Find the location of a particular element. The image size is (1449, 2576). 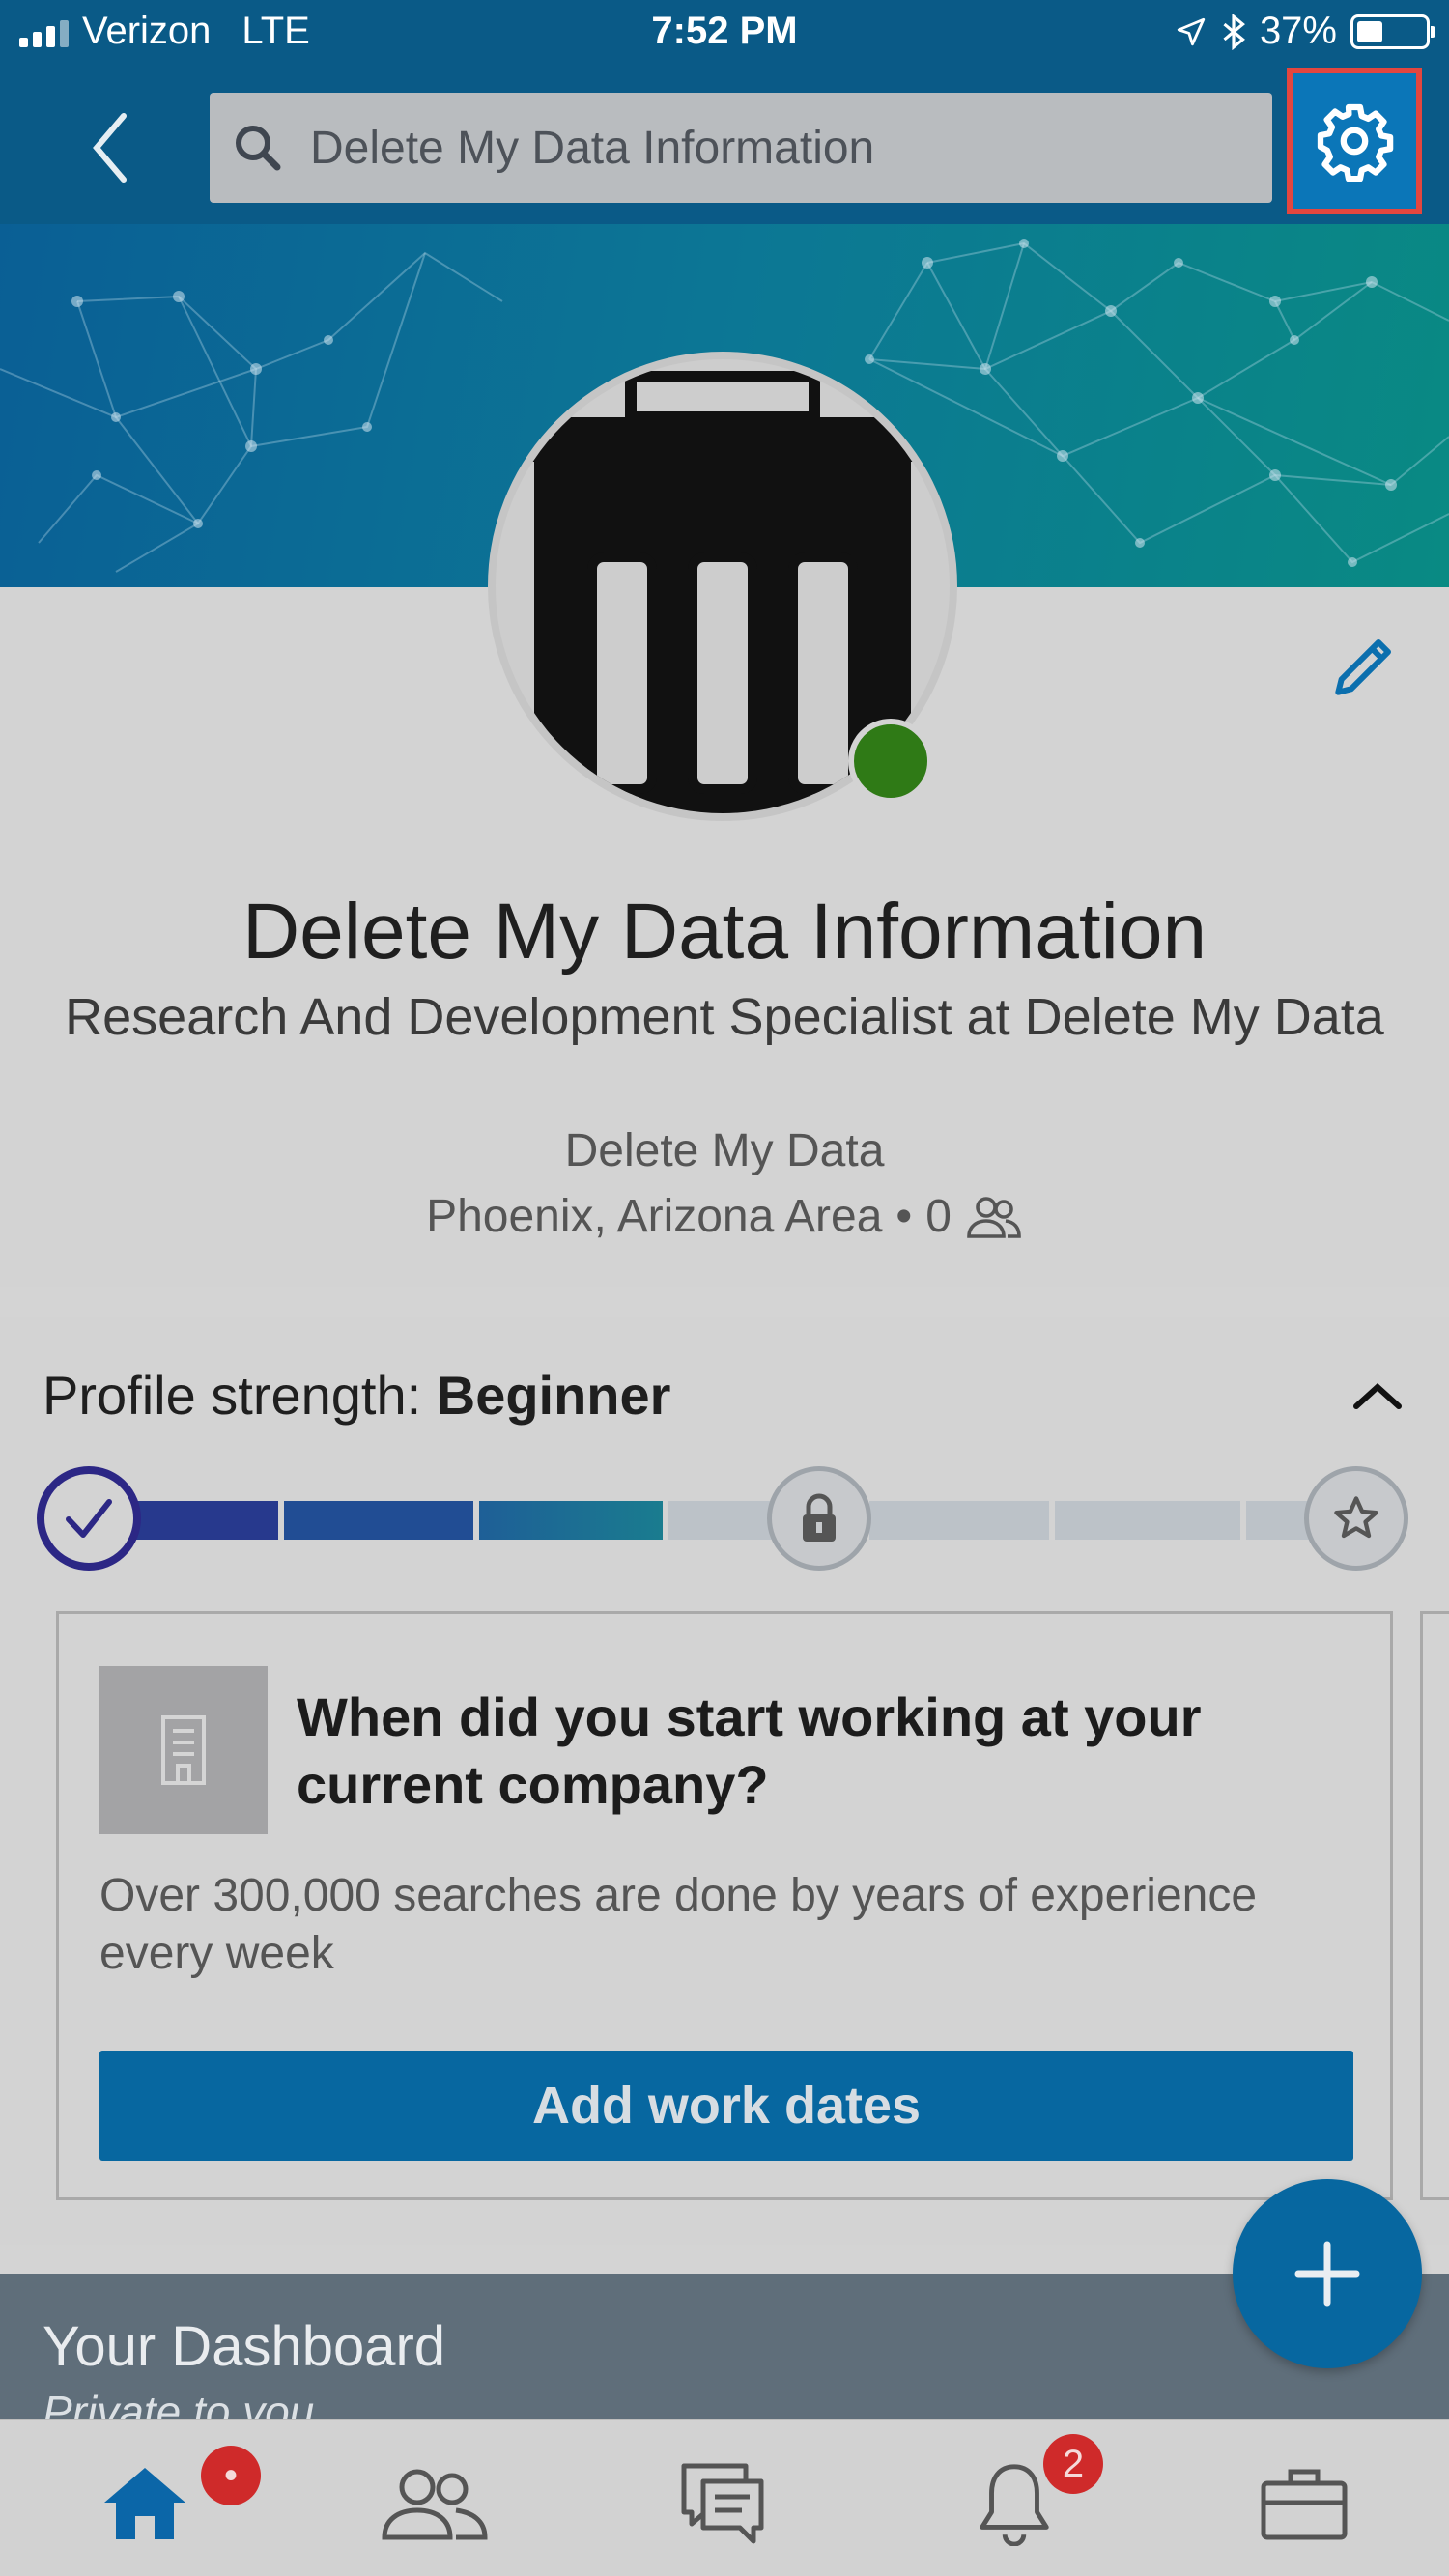

briefcase-icon is located at coordinates (1304, 2504).